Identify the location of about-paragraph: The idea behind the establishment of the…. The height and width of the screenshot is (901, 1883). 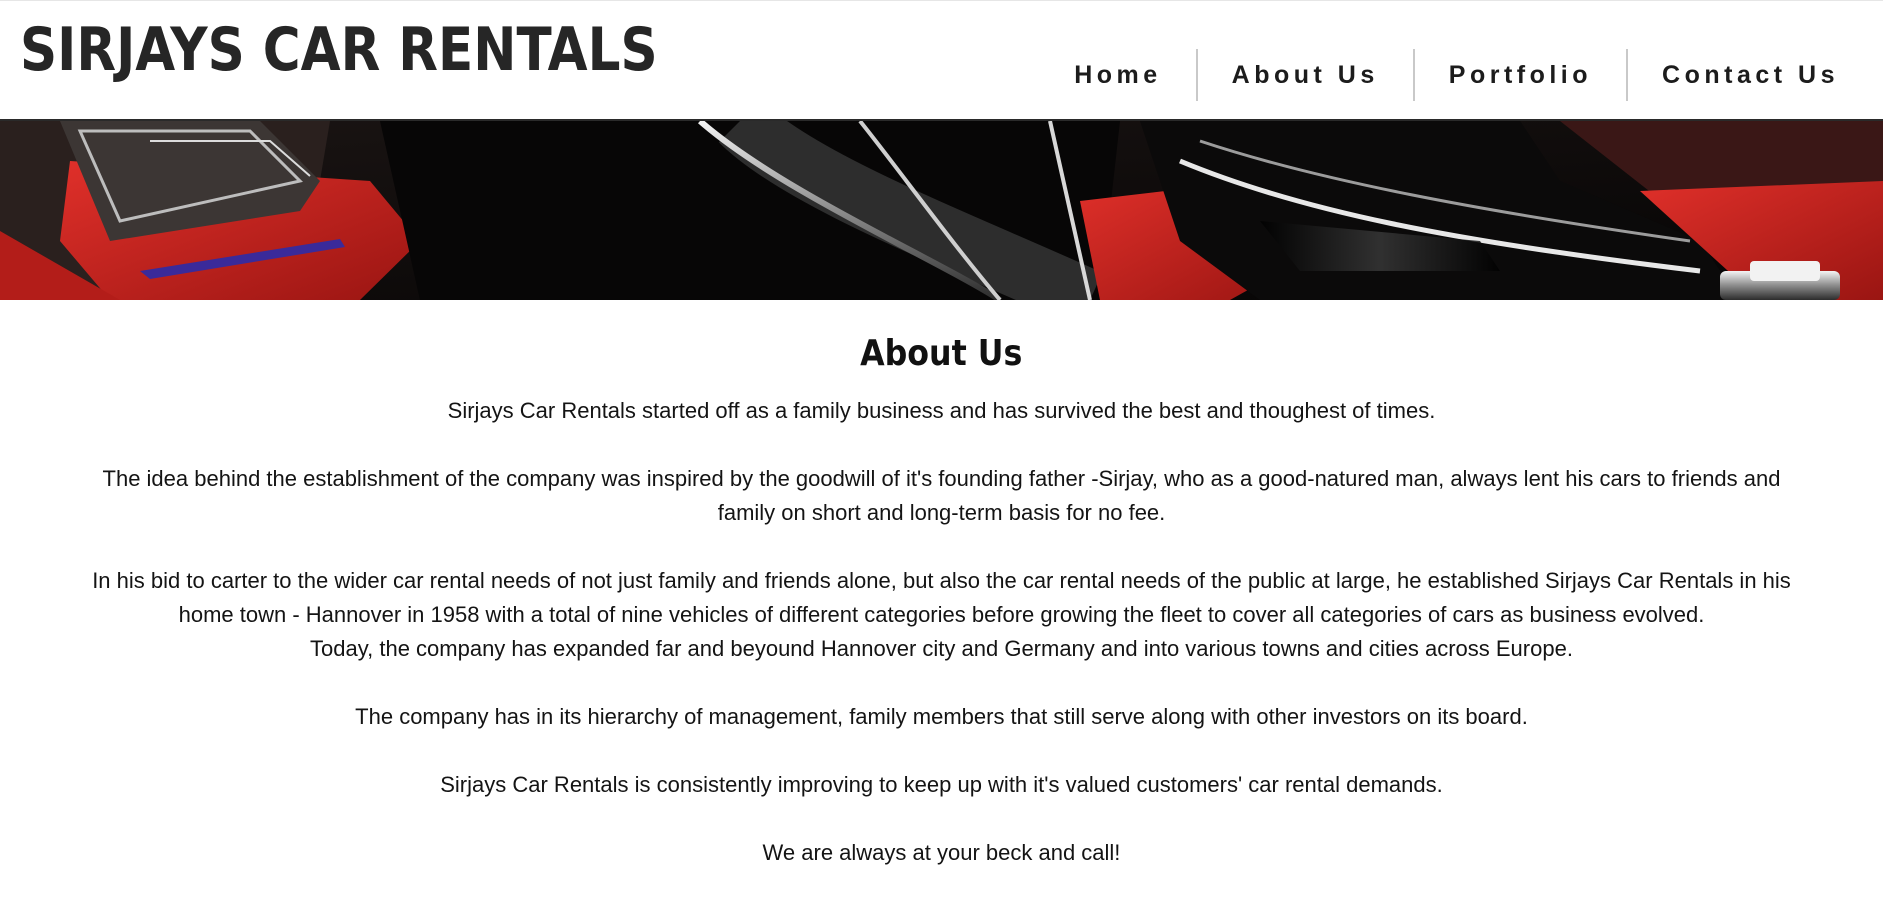
(942, 496).